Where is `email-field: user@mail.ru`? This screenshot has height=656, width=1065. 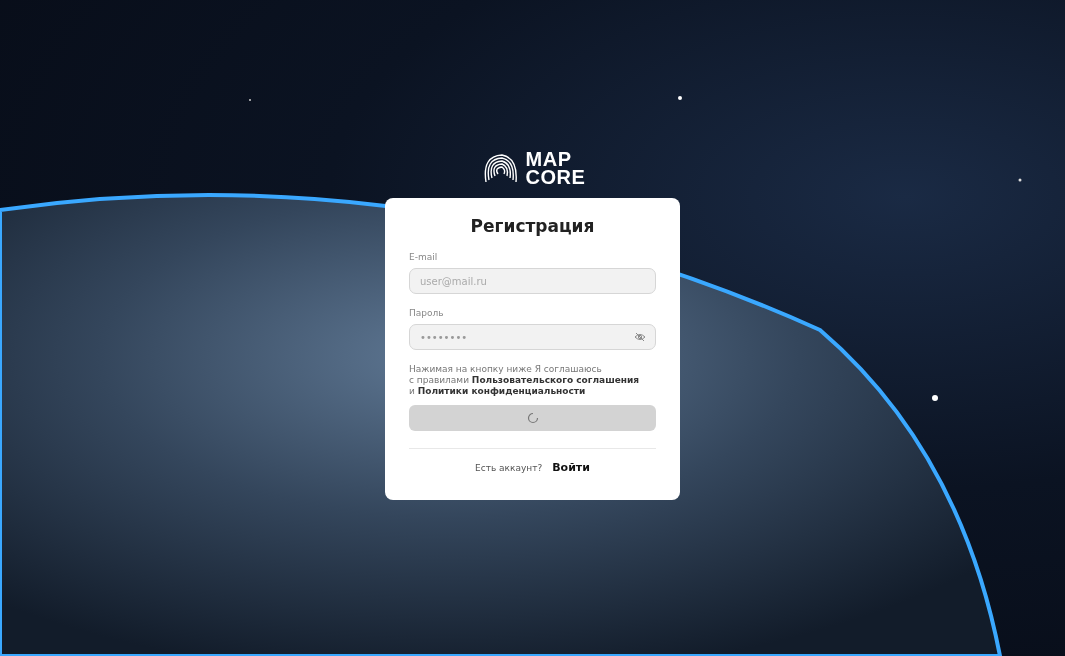 email-field: user@mail.ru is located at coordinates (532, 281).